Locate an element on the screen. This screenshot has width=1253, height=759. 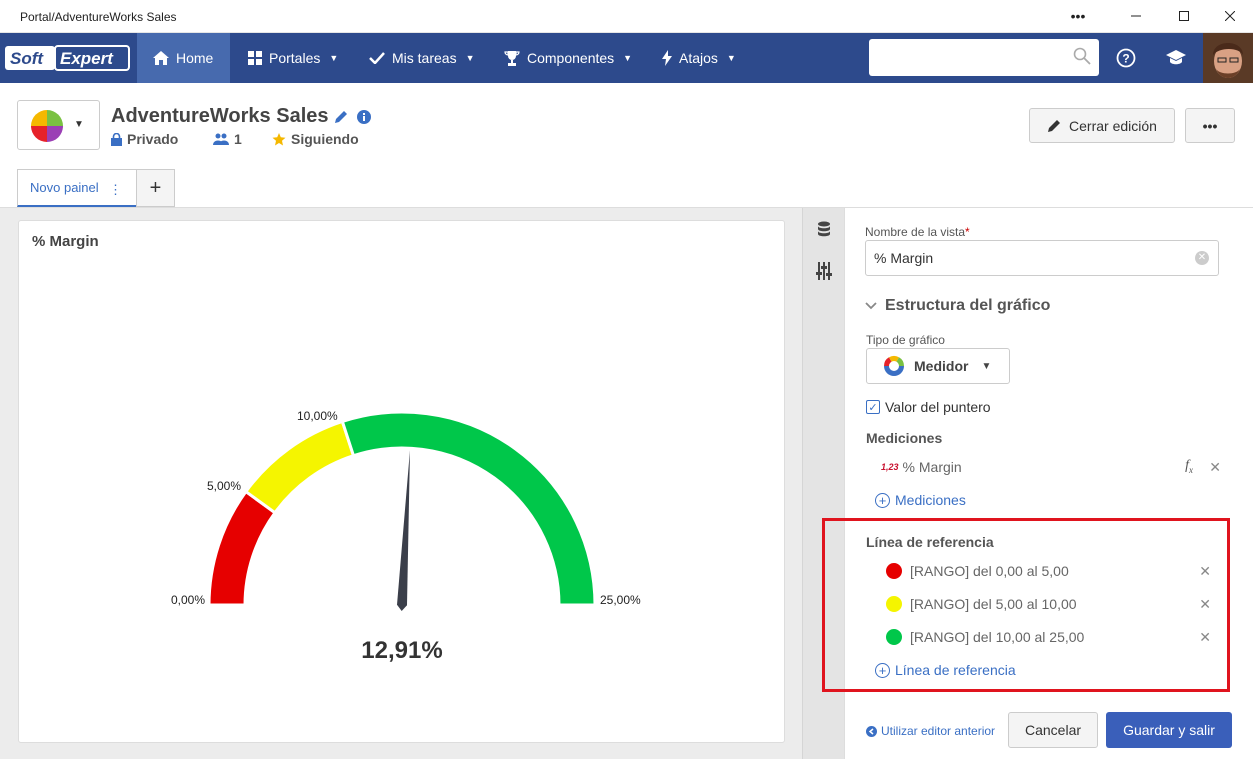
chart-structure-section: Estructura del gráfico is located at coordinates (957, 306).